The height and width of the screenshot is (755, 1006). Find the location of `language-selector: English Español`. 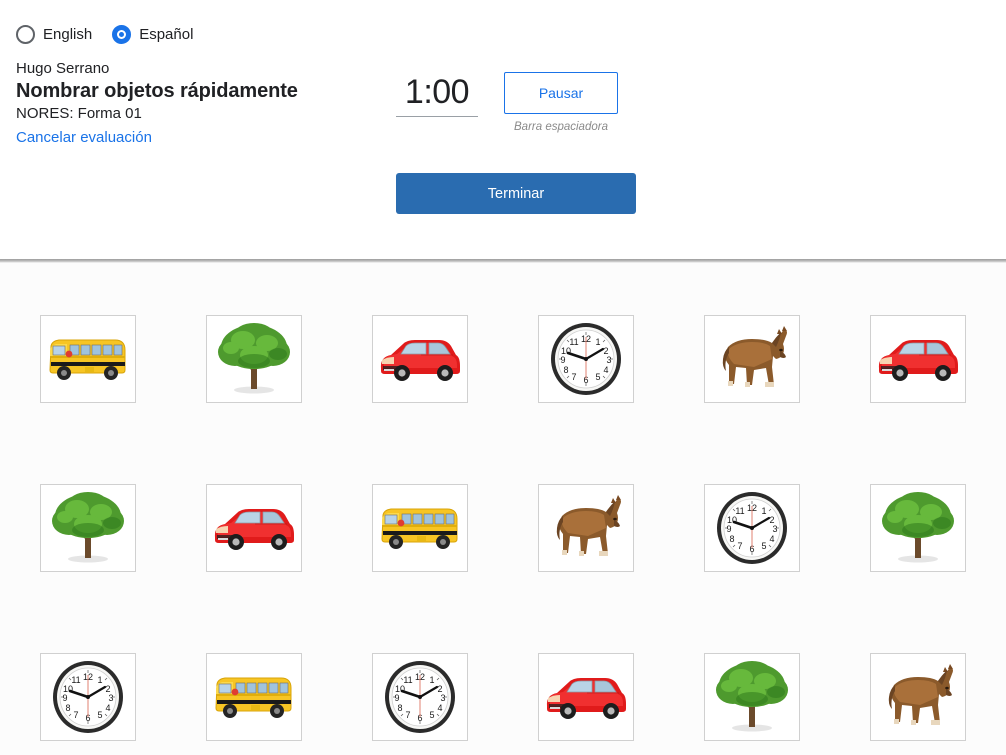

language-selector: English Español is located at coordinates (104, 34).